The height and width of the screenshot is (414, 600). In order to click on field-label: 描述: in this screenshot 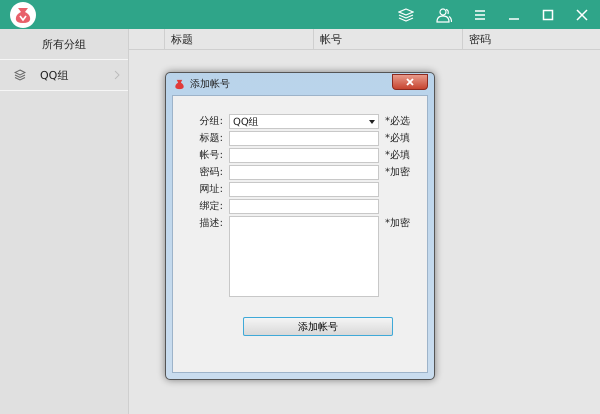, I will do `click(210, 223)`.